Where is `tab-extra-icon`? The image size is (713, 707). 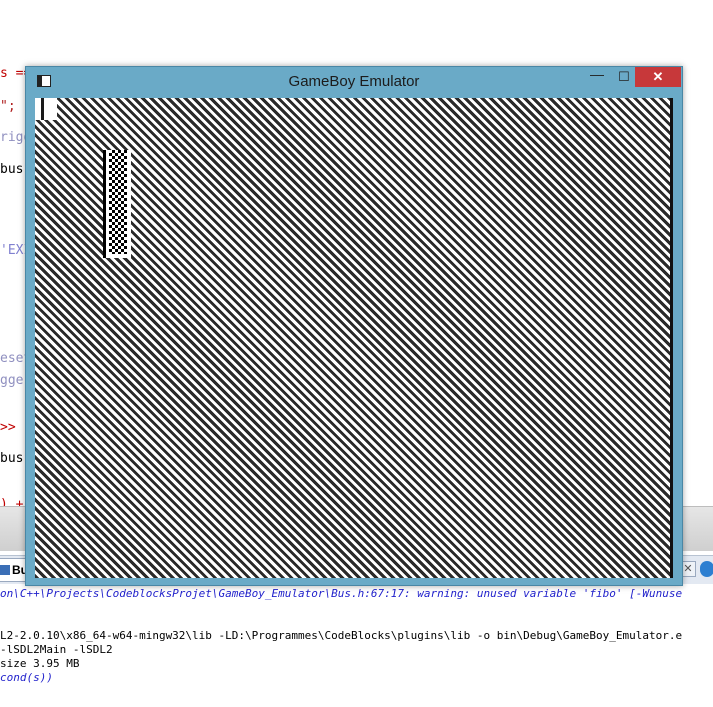
tab-extra-icon is located at coordinates (706, 569).